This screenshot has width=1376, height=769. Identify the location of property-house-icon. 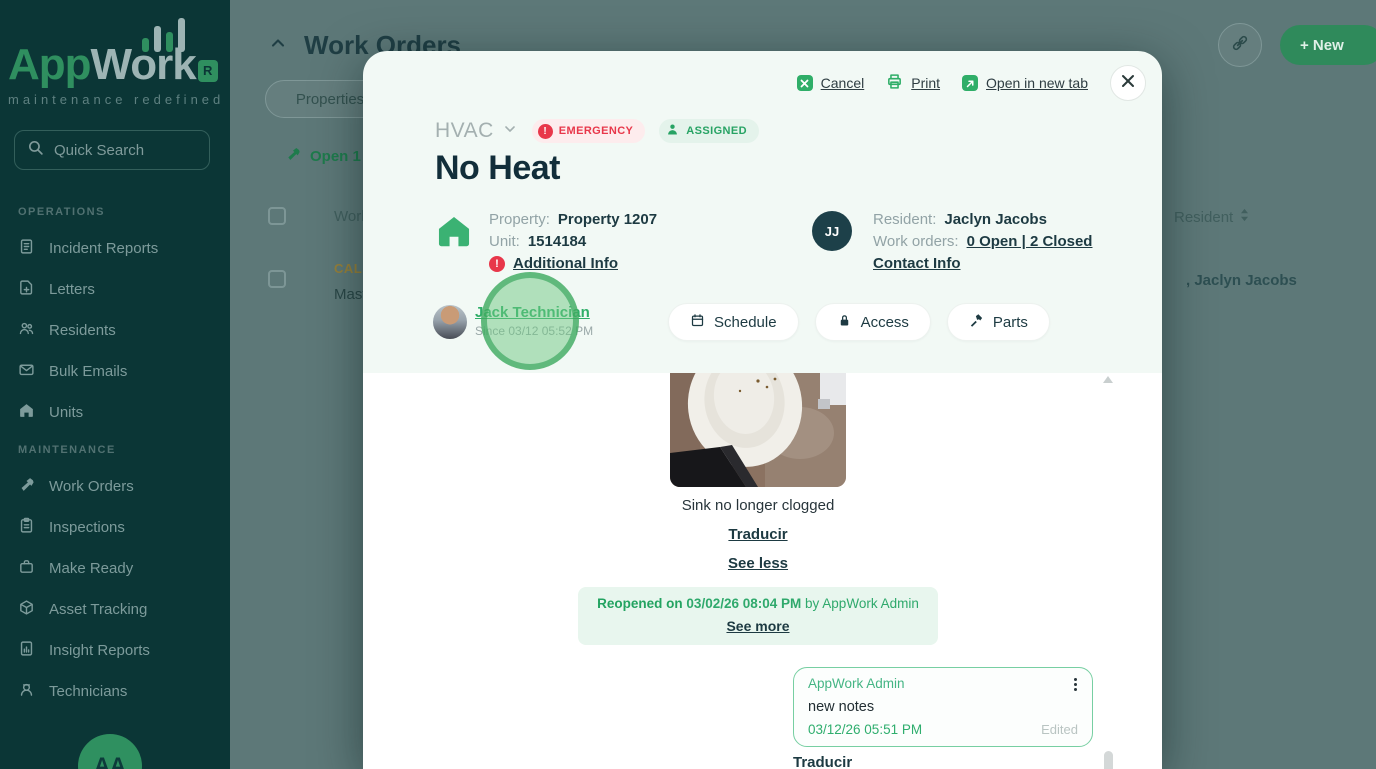
(454, 234).